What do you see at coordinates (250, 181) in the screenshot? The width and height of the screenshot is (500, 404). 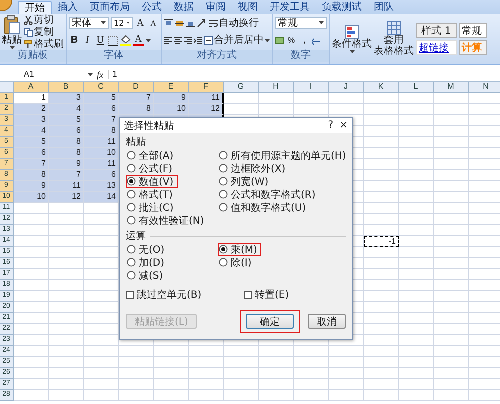 I see `option-label: 列宽(W)` at bounding box center [250, 181].